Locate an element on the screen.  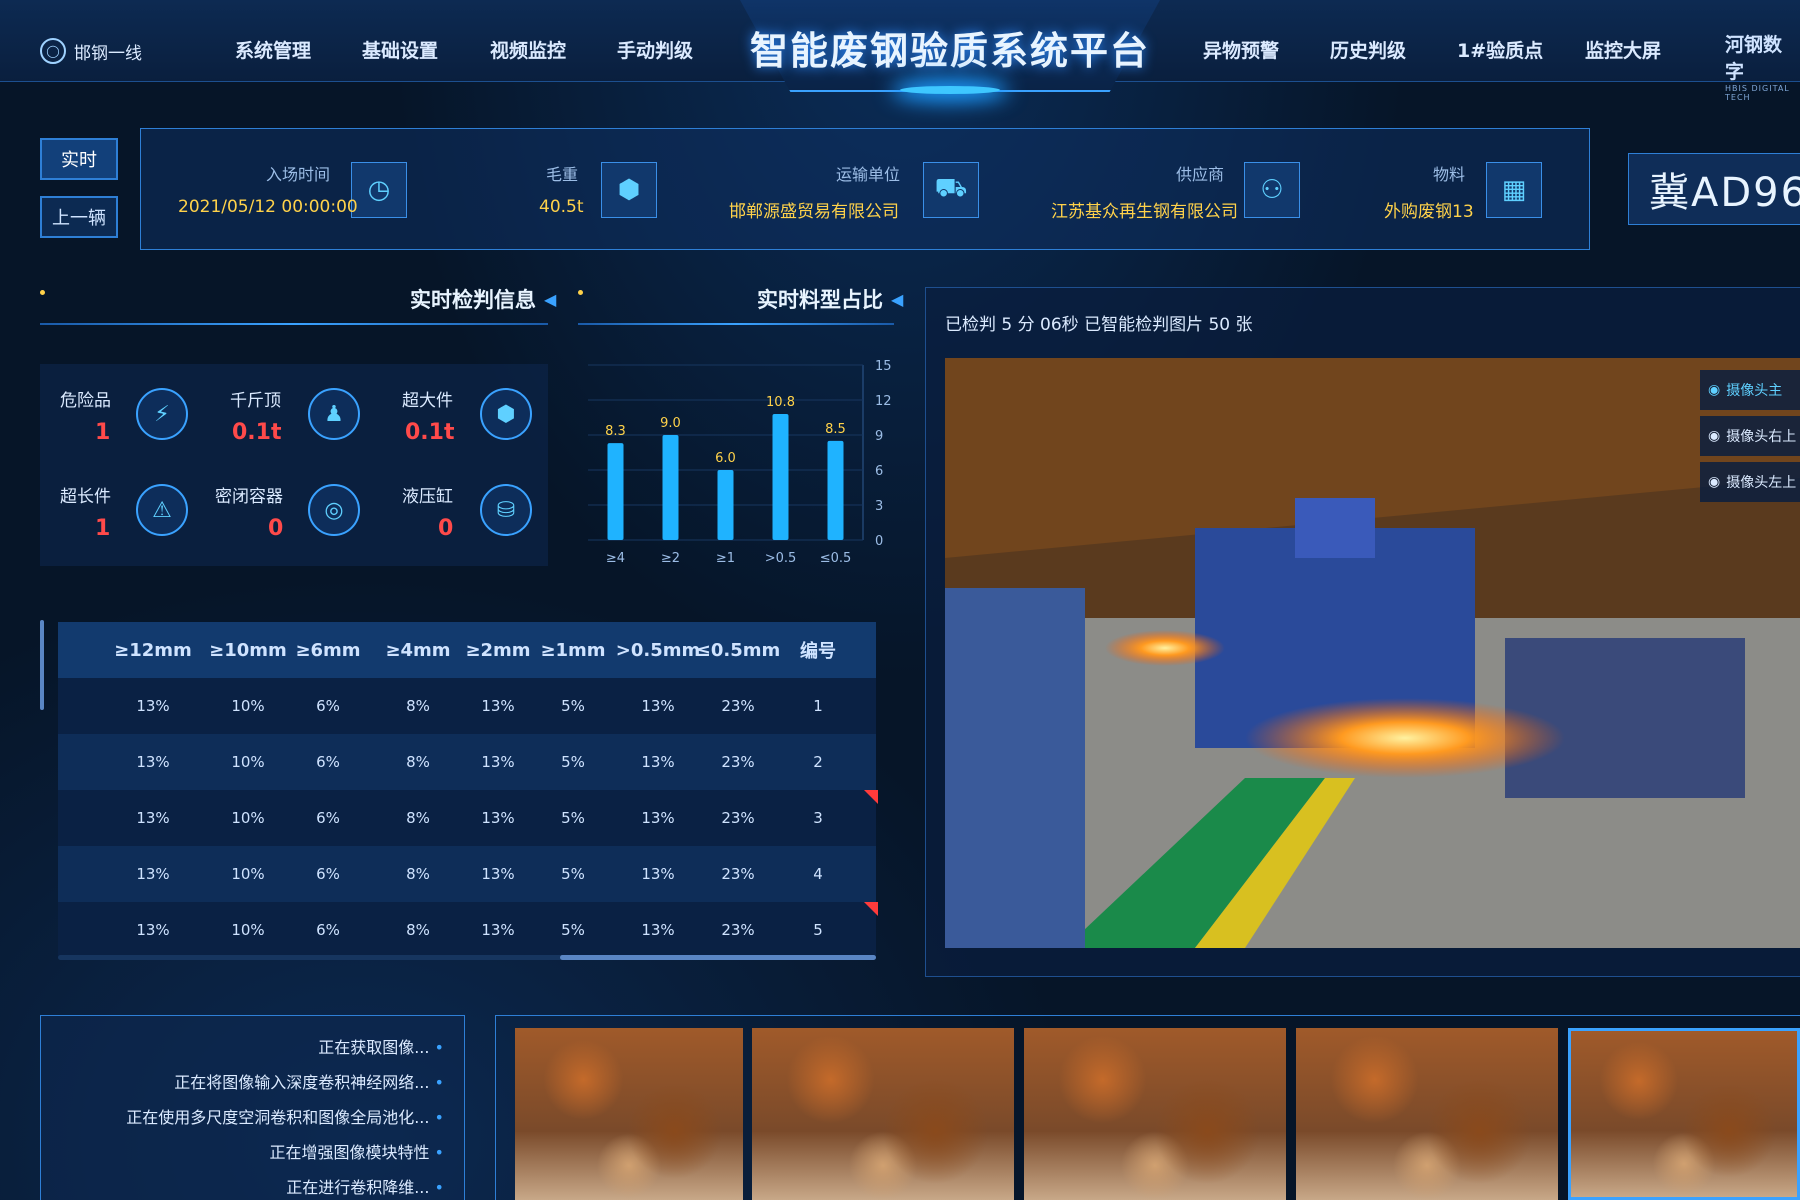
table-row: 2 23% 13% 5% 13% 8% 6% 10% 13% is located at coordinates (467, 762).